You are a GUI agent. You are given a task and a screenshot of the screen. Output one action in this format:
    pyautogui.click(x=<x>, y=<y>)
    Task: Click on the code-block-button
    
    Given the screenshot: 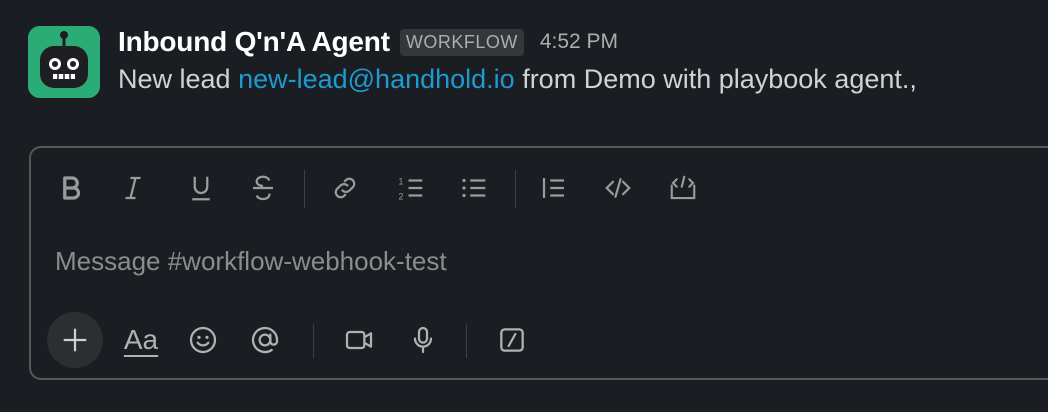 What is the action you would take?
    pyautogui.click(x=683, y=188)
    